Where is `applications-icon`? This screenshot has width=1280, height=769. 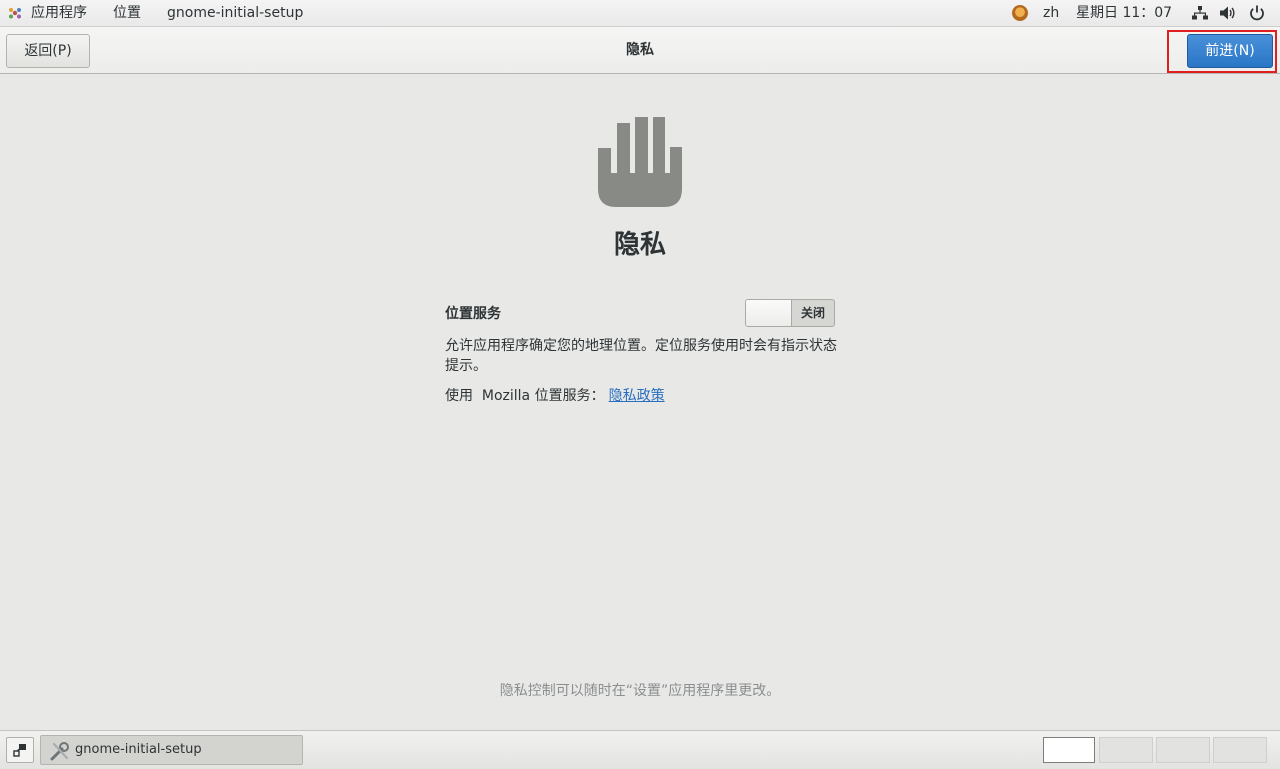
applications-icon is located at coordinates (15, 13).